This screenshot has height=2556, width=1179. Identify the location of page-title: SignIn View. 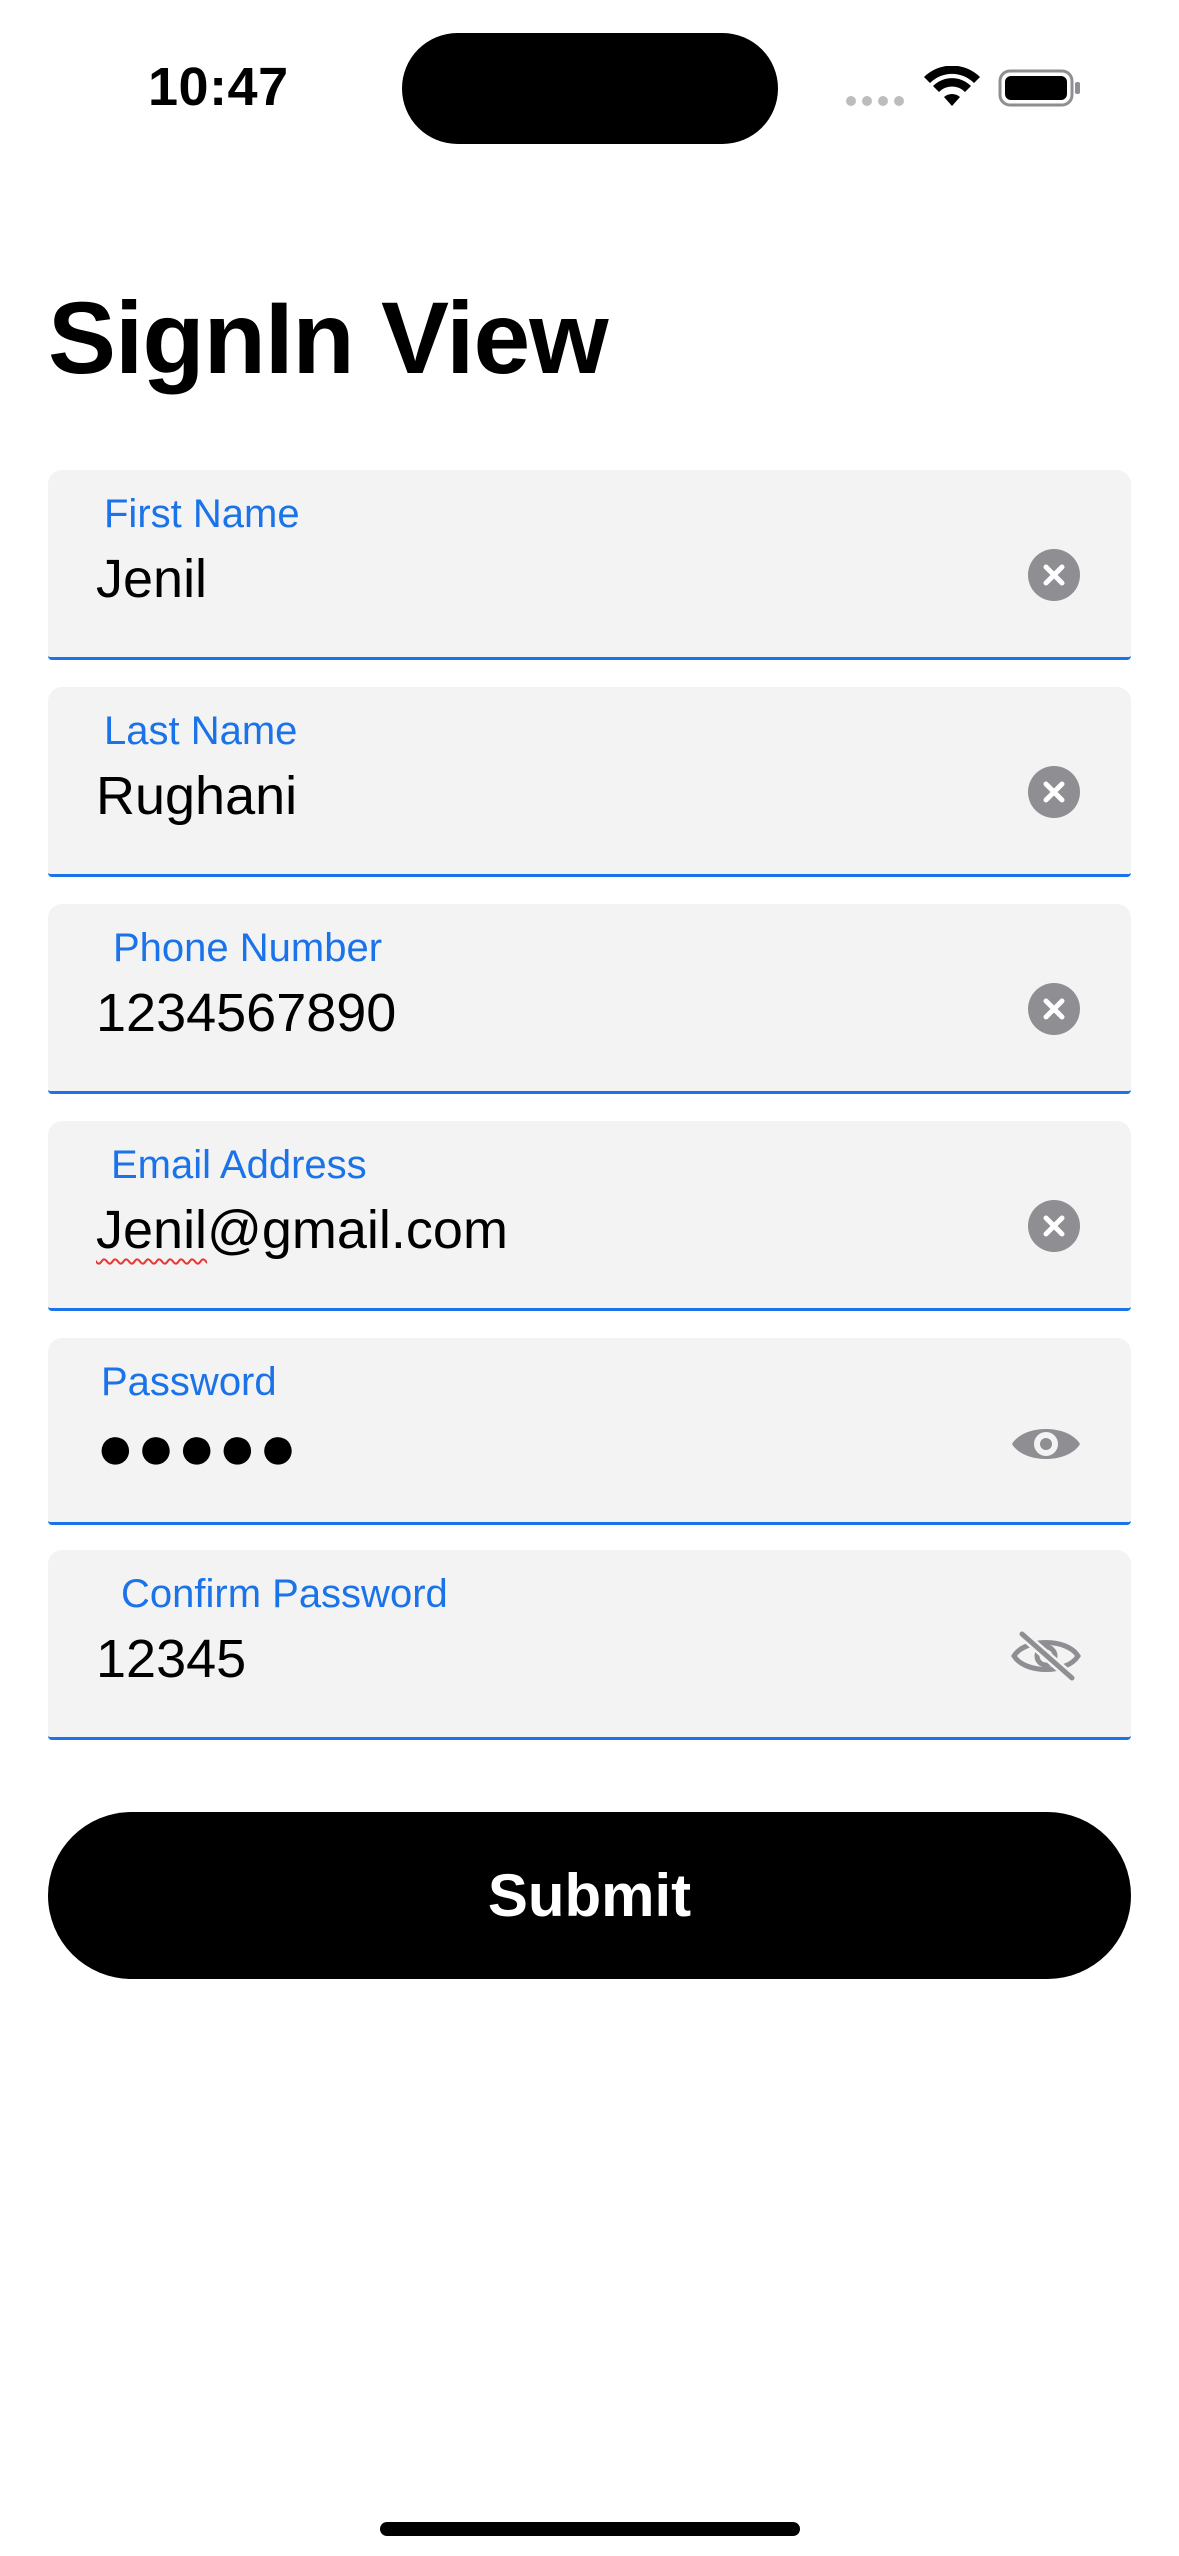
(328, 338).